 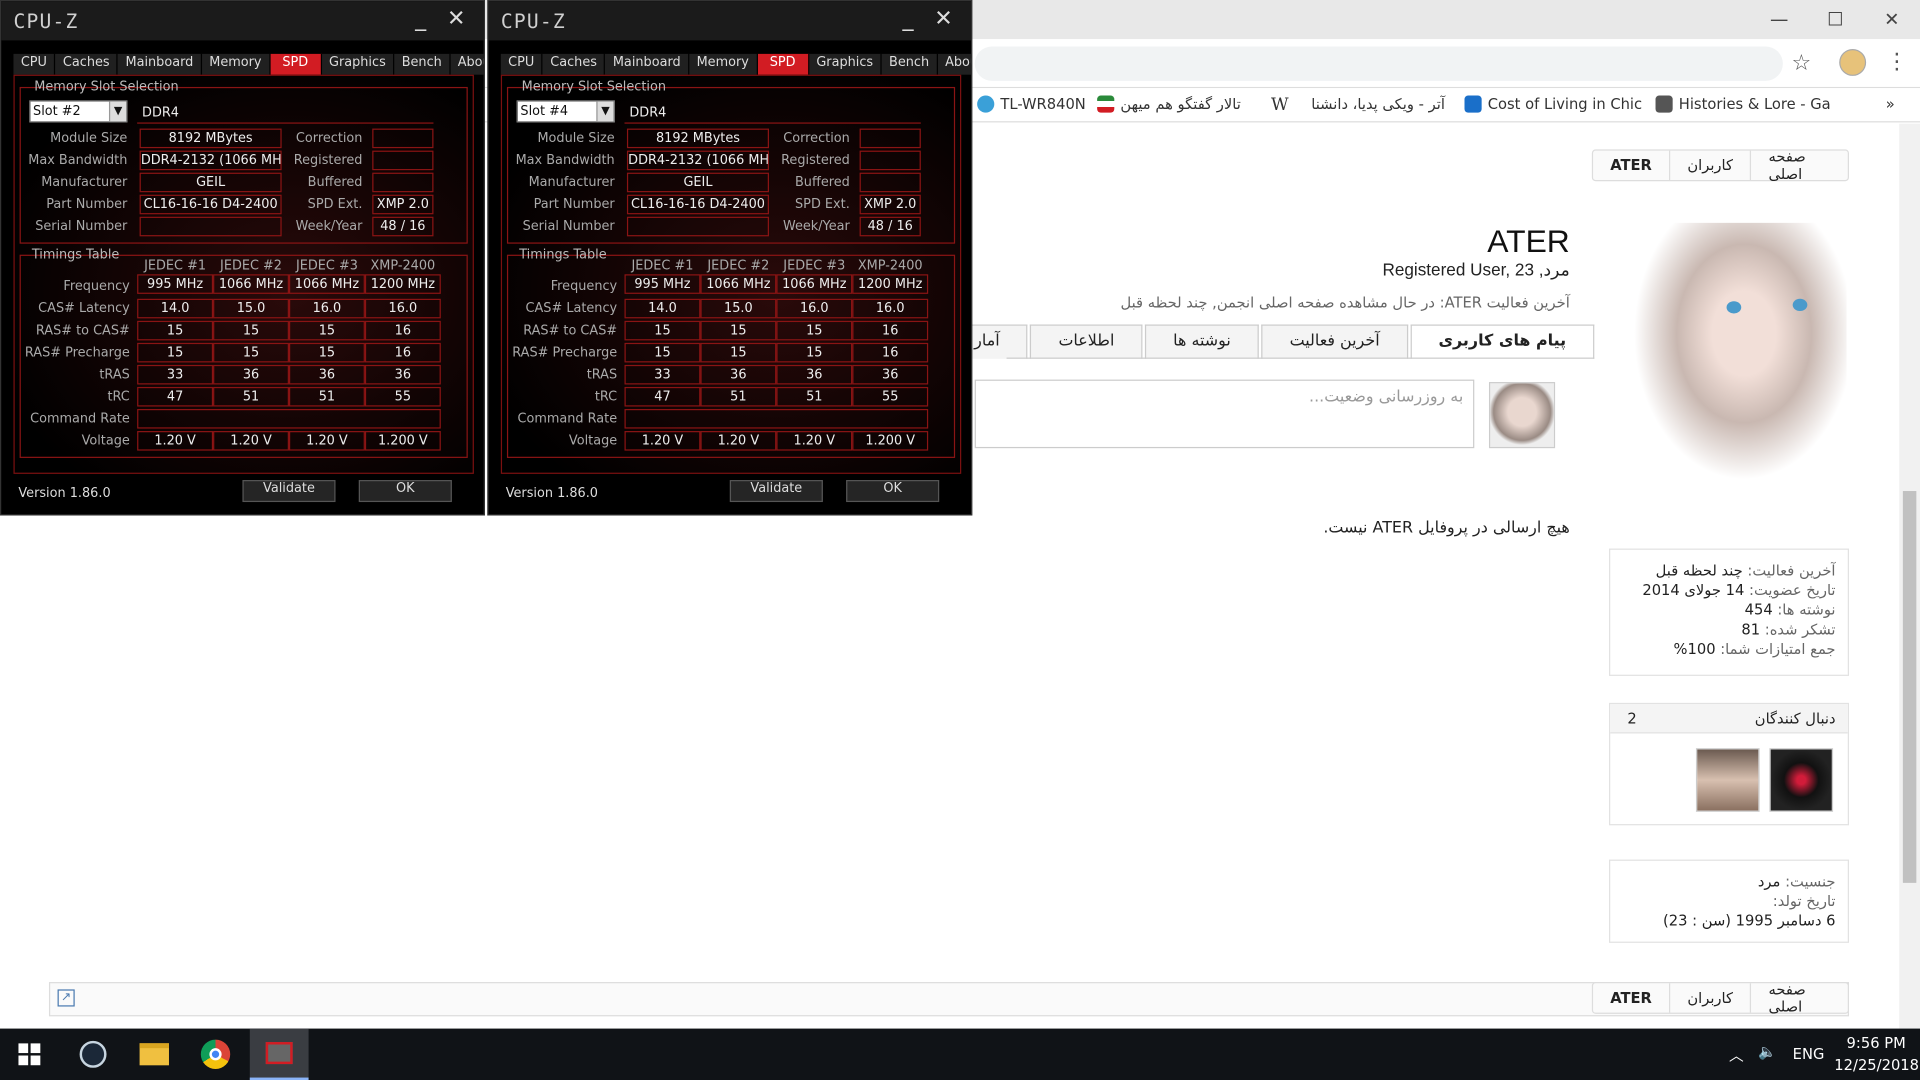 I want to click on bookmark-star-icon: ☆, so click(x=1801, y=63).